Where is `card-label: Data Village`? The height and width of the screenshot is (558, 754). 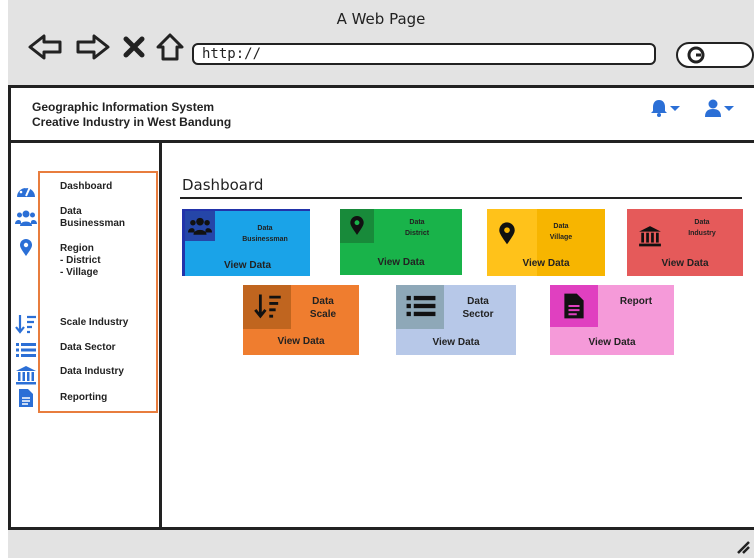
card-label: Data Village is located at coordinates (561, 232).